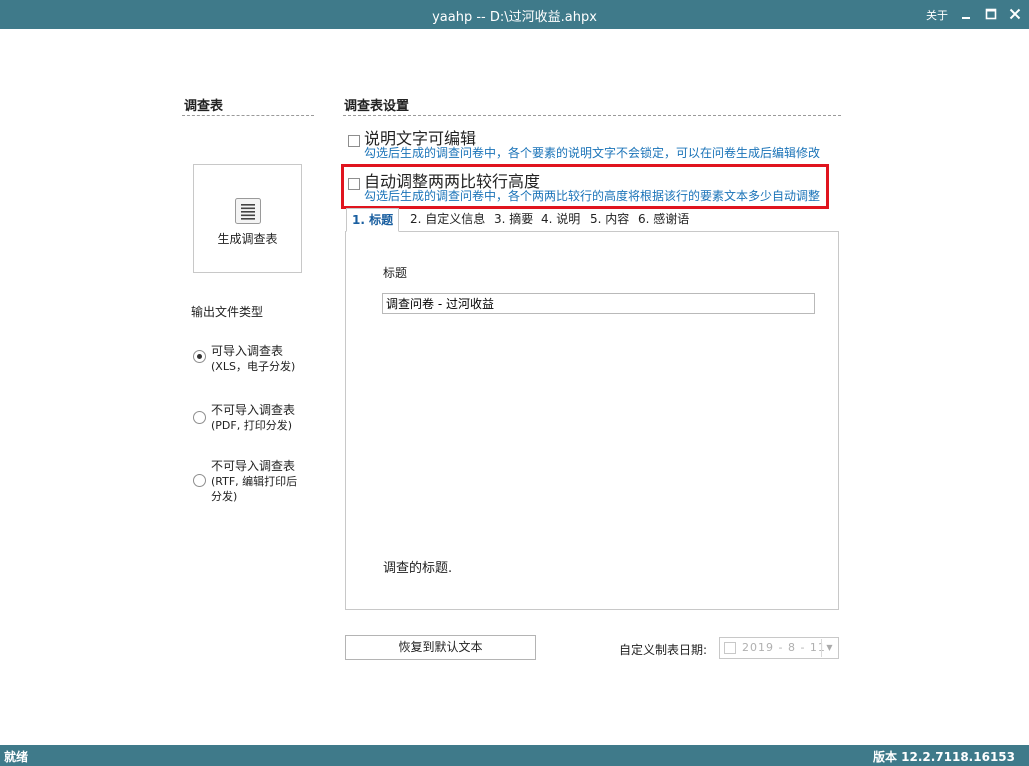  I want to click on editable-text-desc: 勾选后生成的调查问卷中，各个要素的说明文字不会锁定，可以在问卷生成后编辑修改, so click(592, 153).